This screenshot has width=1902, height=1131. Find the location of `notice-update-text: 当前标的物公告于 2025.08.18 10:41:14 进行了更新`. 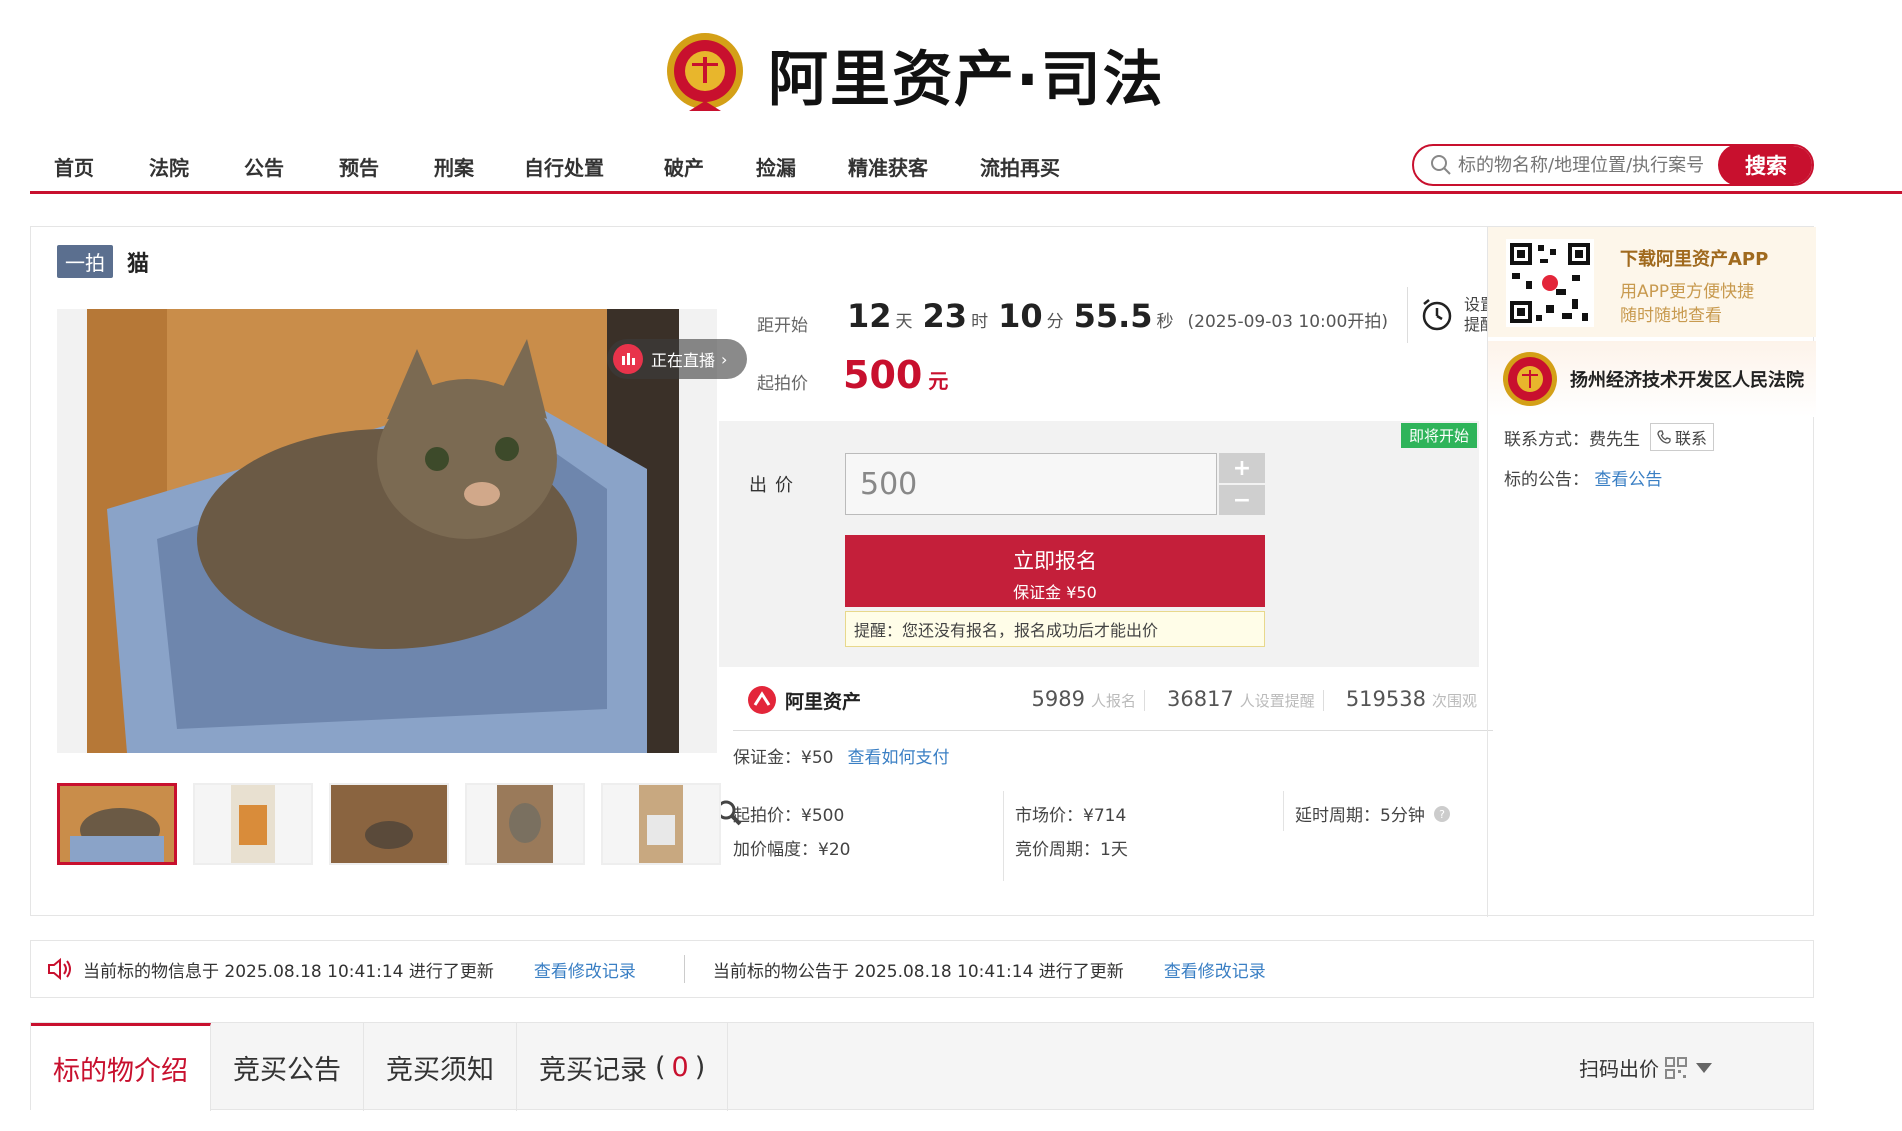

notice-update-text: 当前标的物公告于 2025.08.18 10:41:14 进行了更新 is located at coordinates (918, 971).